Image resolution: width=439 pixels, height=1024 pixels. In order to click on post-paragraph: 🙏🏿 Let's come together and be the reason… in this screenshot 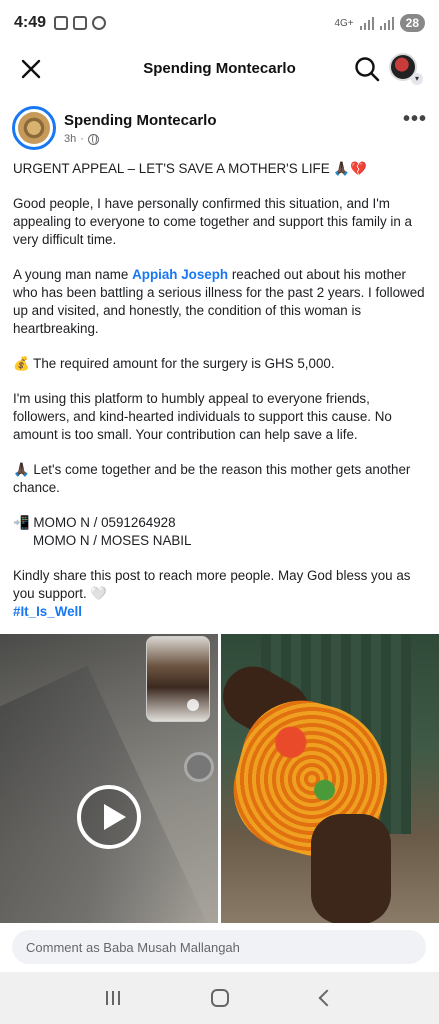, I will do `click(212, 478)`.